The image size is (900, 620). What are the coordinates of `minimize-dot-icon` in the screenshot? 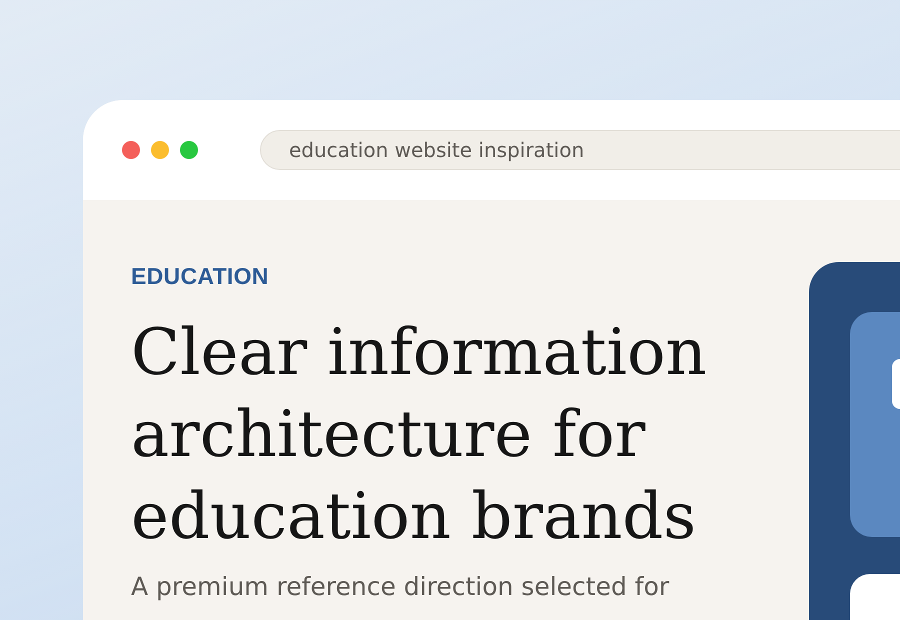 It's located at (160, 150).